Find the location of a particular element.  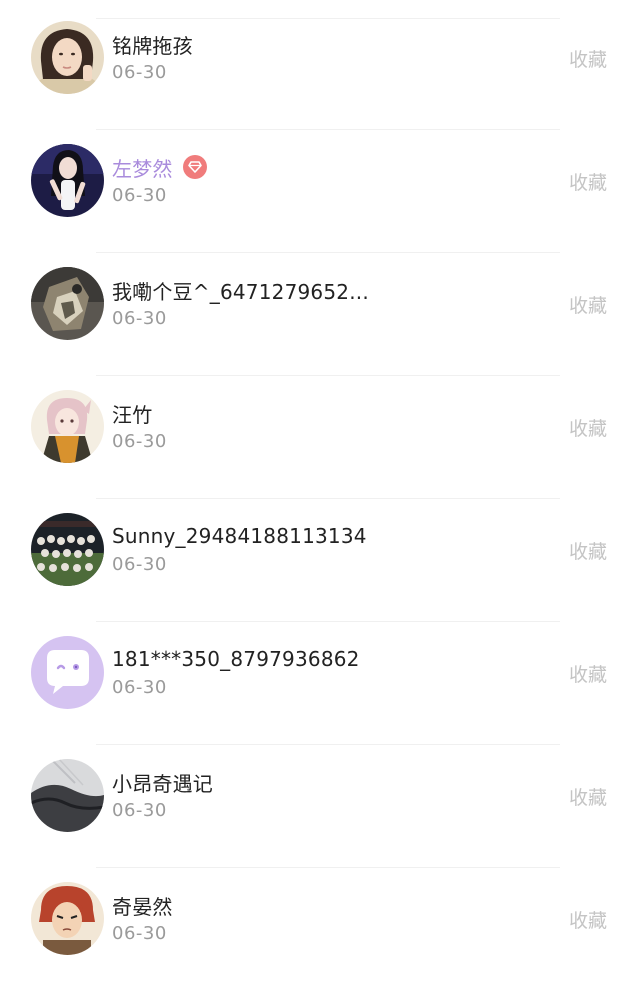

user-name: 铭牌拖孩 is located at coordinates (152, 44).